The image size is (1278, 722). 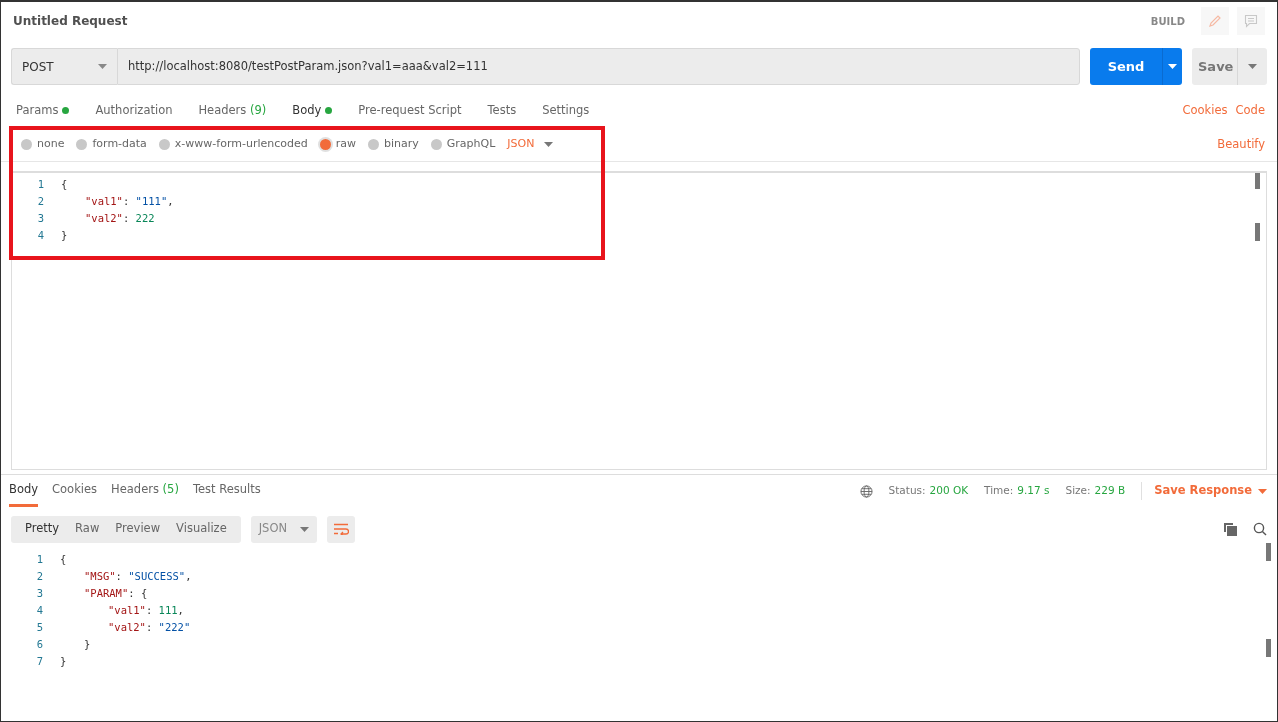 What do you see at coordinates (129, 201) in the screenshot?
I see `code-line: "val1": "111",` at bounding box center [129, 201].